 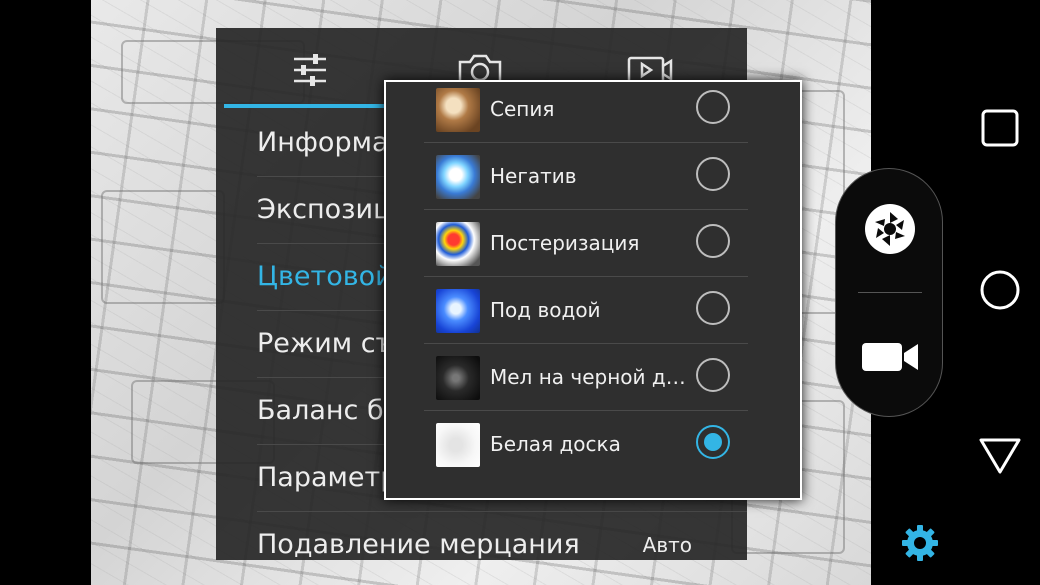 I want to click on recents-button, so click(x=1000, y=128).